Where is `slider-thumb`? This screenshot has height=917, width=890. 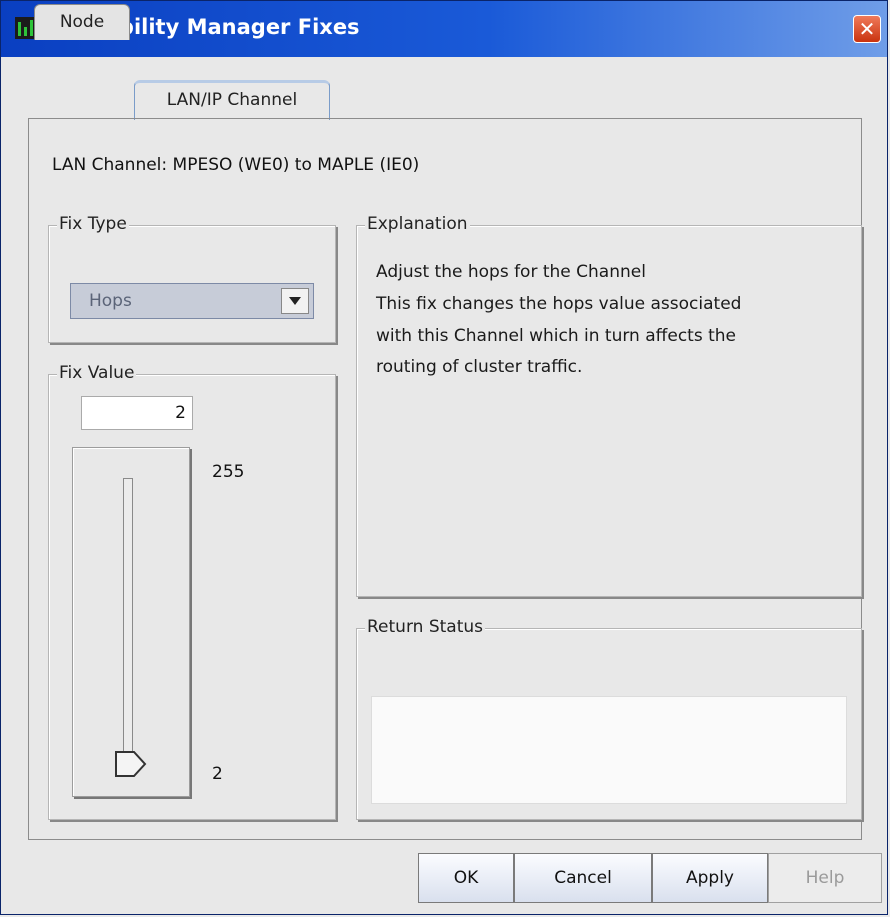 slider-thumb is located at coordinates (131, 764).